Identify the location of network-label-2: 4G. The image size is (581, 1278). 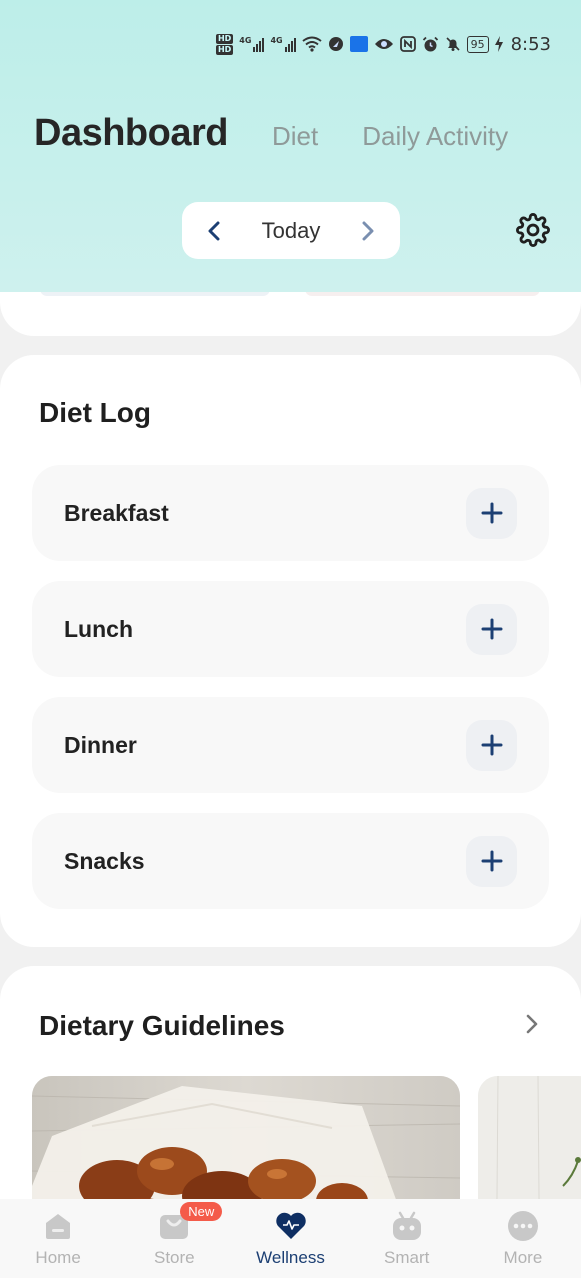
(276, 40).